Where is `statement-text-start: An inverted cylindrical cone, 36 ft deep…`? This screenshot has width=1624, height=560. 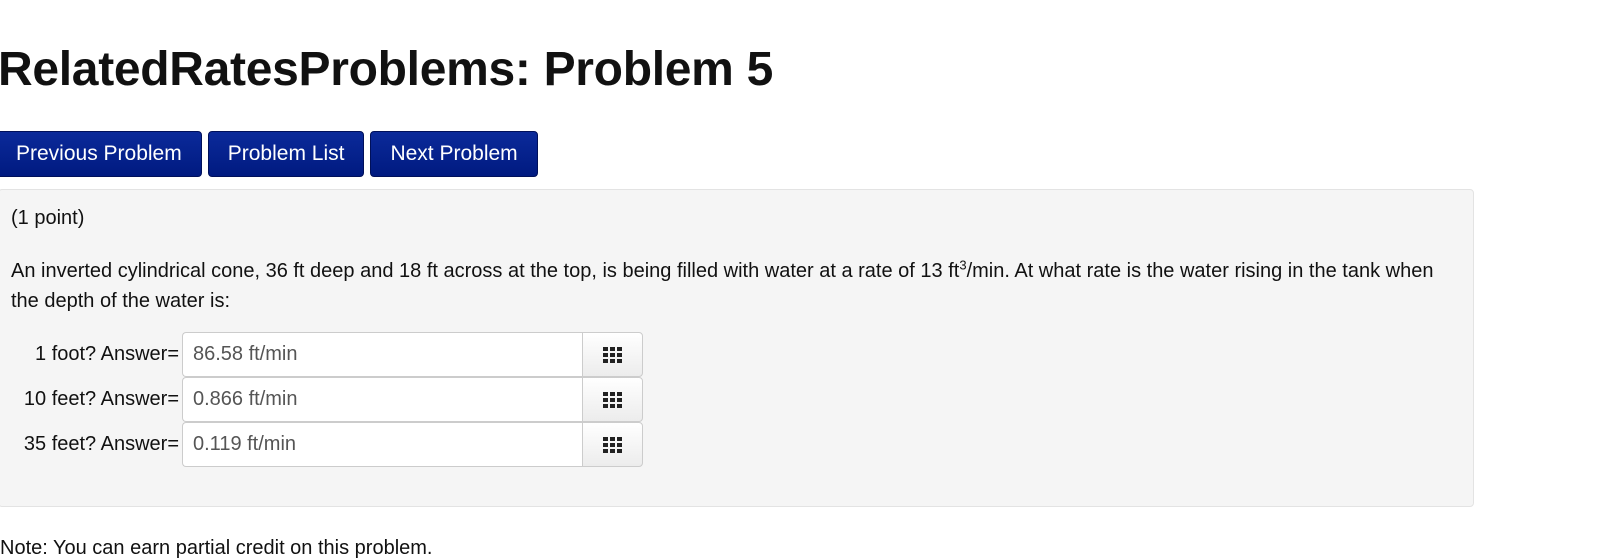 statement-text-start: An inverted cylindrical cone, 36 ft deep… is located at coordinates (485, 271).